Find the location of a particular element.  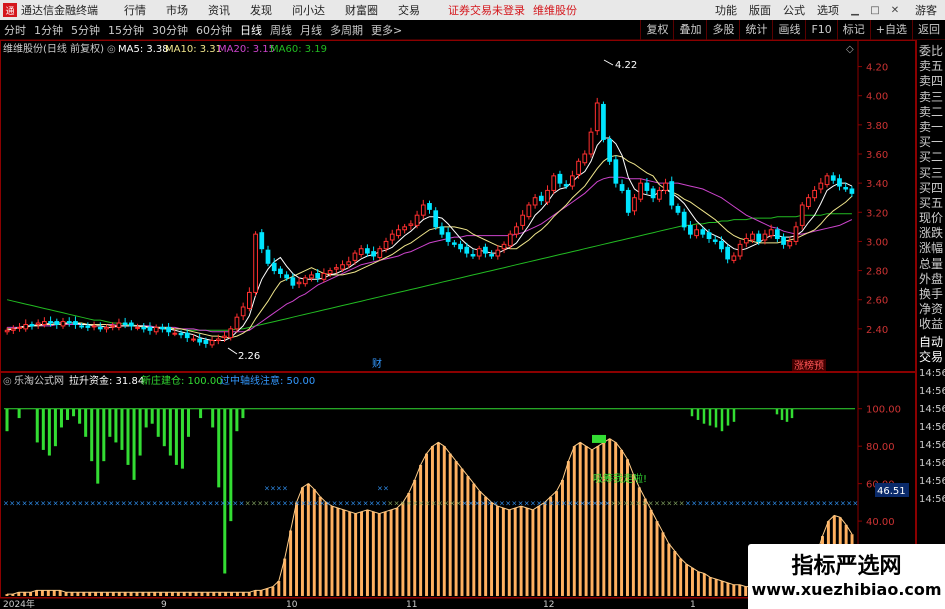

period-day: 日线 is located at coordinates (251, 30).